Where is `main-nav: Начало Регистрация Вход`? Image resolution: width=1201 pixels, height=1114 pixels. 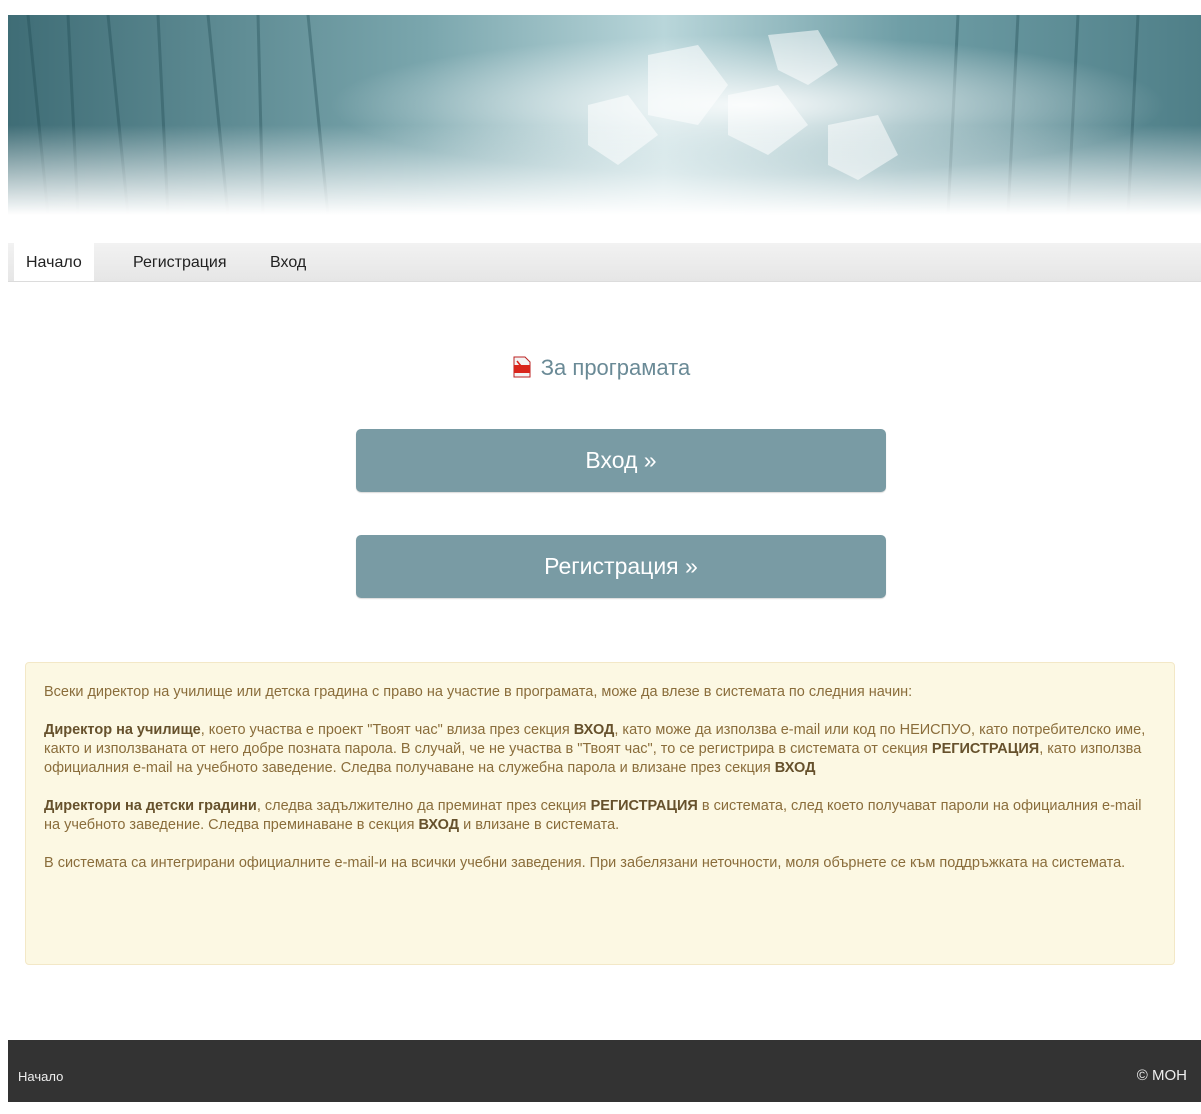 main-nav: Начало Регистрация Вход is located at coordinates (604, 262).